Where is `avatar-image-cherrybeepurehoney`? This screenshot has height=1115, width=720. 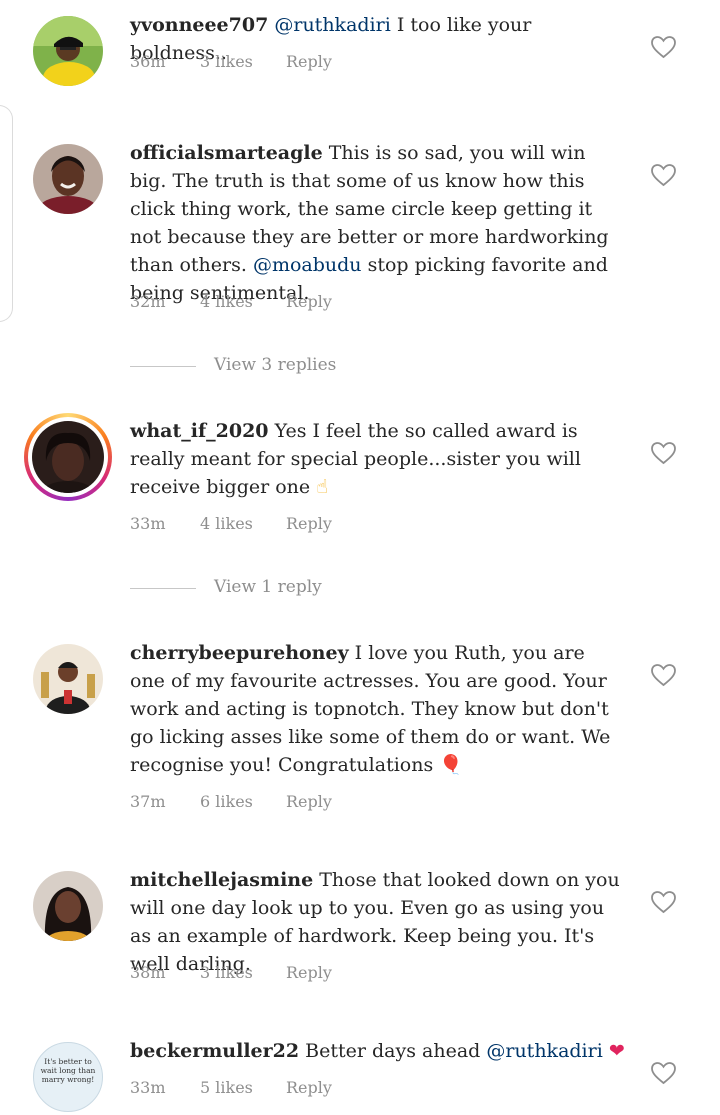
avatar-image-cherrybeepurehoney is located at coordinates (68, 679).